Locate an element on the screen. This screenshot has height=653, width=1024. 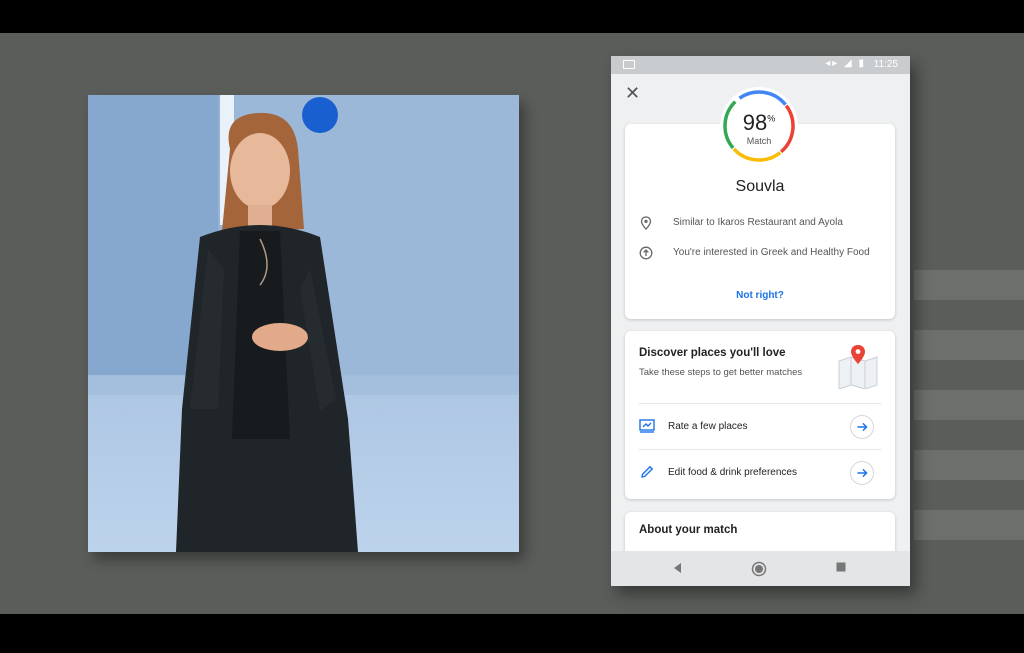
not-right-link: Not right? is located at coordinates (760, 295).